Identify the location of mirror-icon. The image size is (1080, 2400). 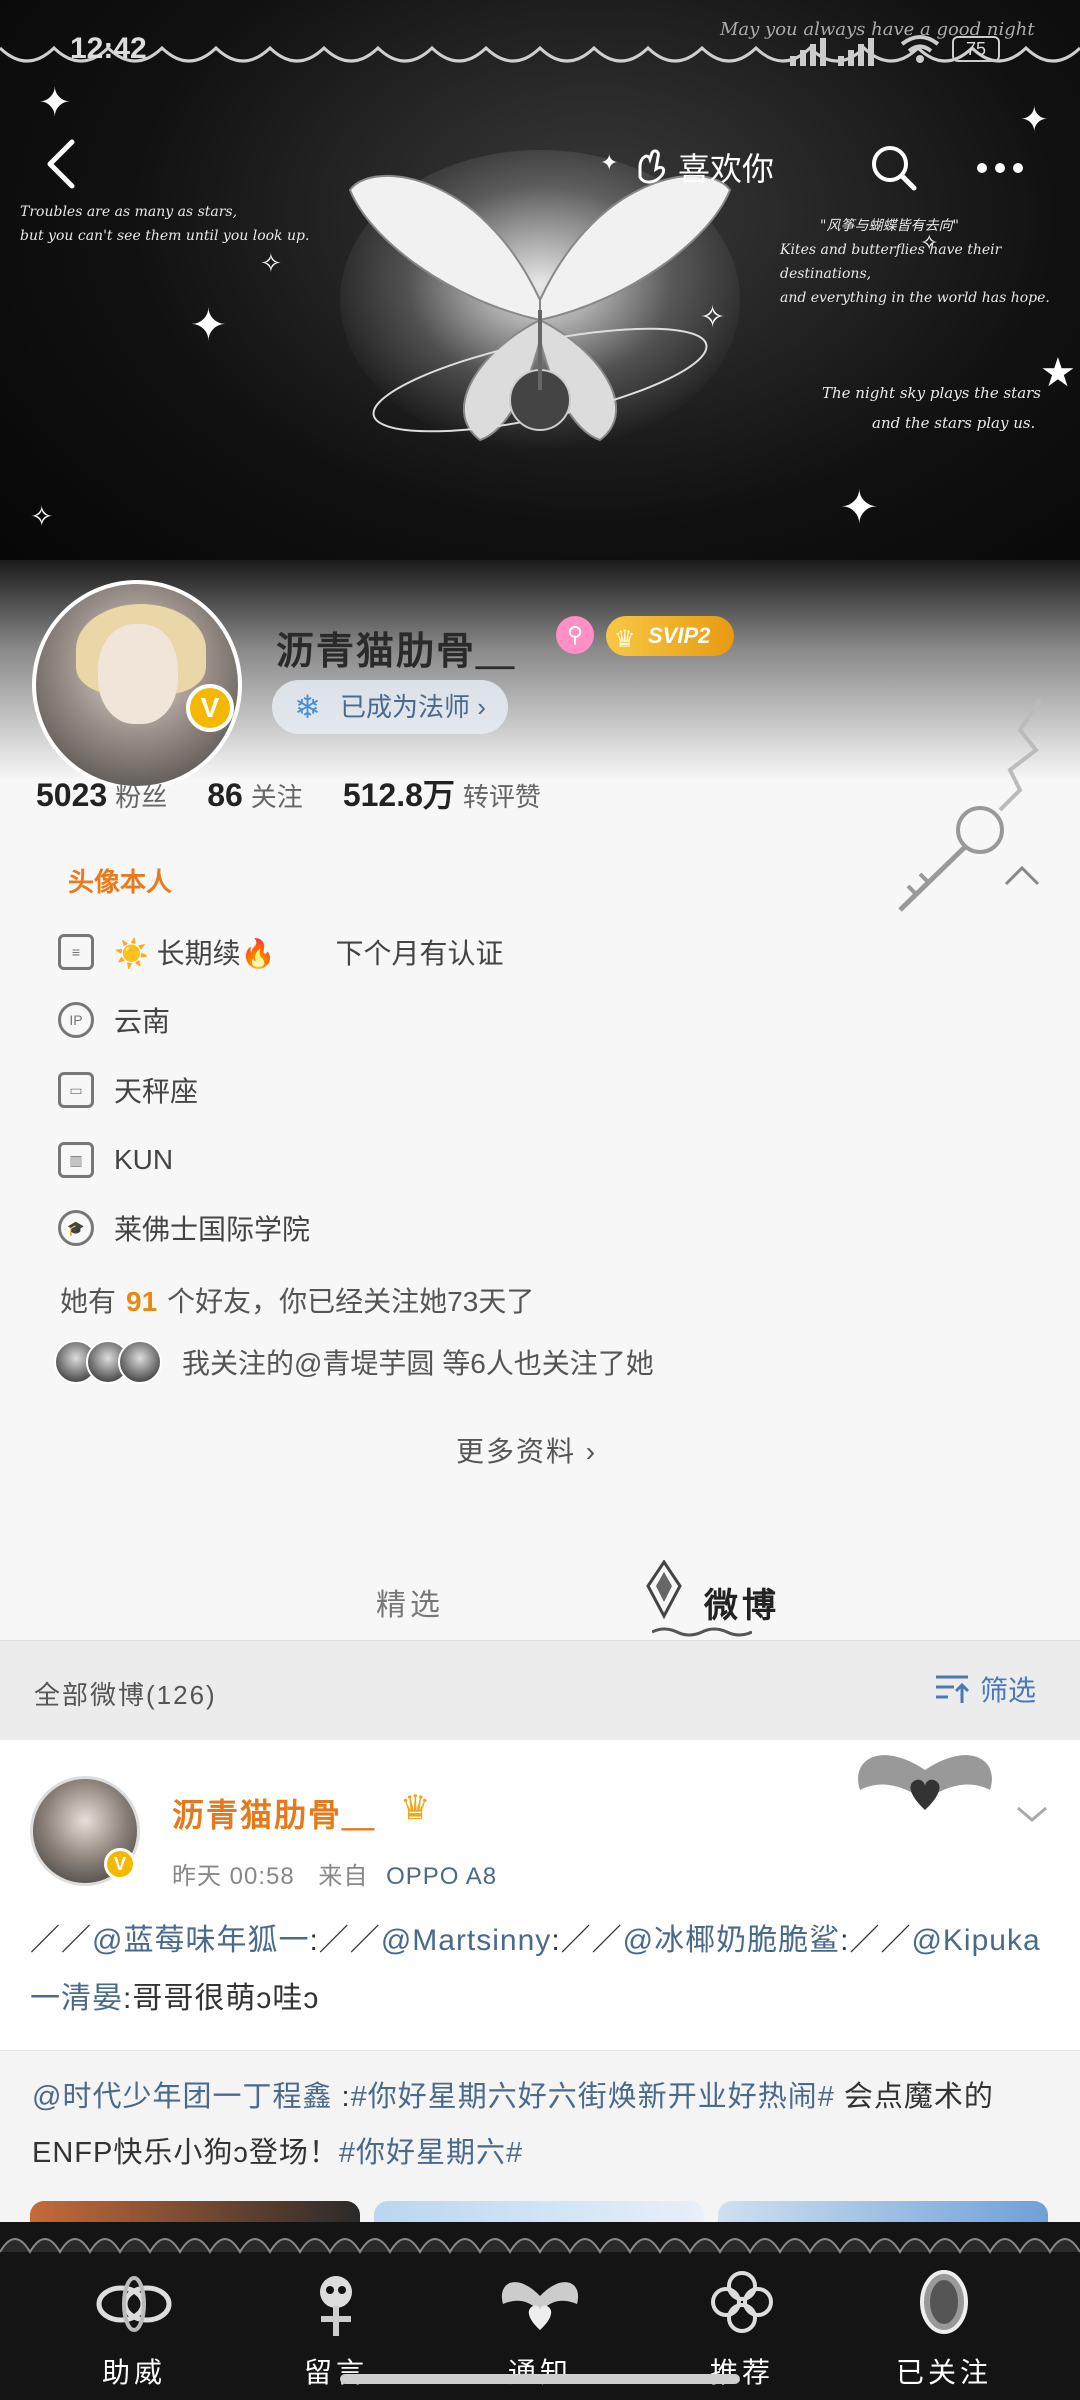
(944, 2302).